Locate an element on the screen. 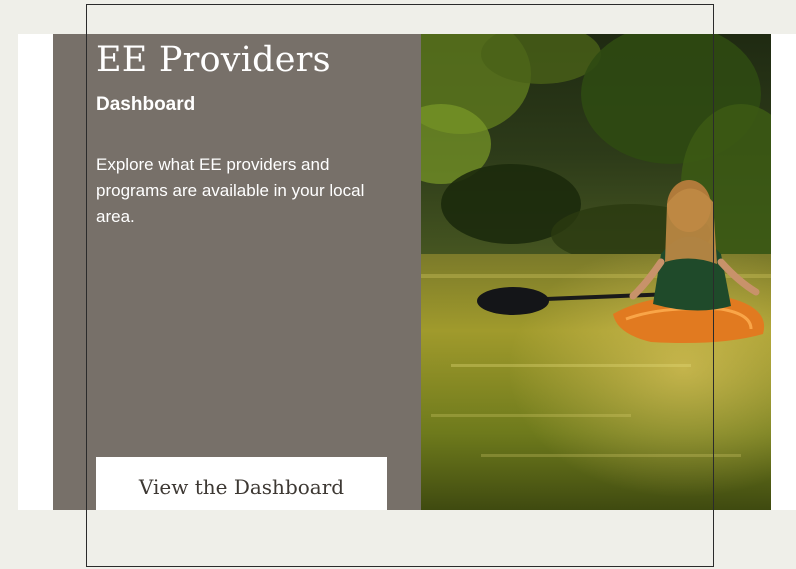 The width and height of the screenshot is (796, 569). card-subtitle: Dashboard is located at coordinates (146, 104).